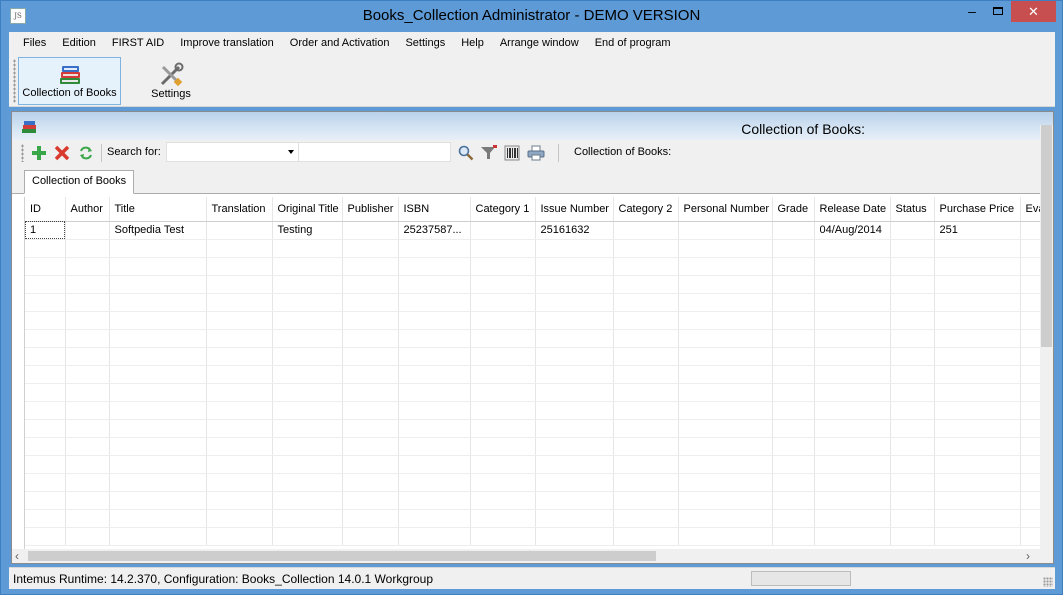 This screenshot has height=595, width=1063. What do you see at coordinates (434, 209) in the screenshot?
I see `column-header-isbn: ISBN` at bounding box center [434, 209].